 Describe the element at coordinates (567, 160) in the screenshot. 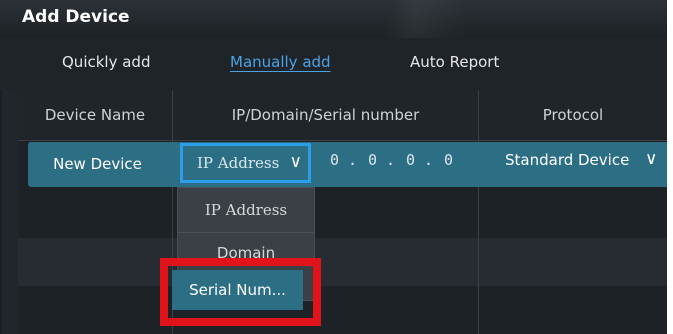

I see `protocol-select: Standard Device` at that location.